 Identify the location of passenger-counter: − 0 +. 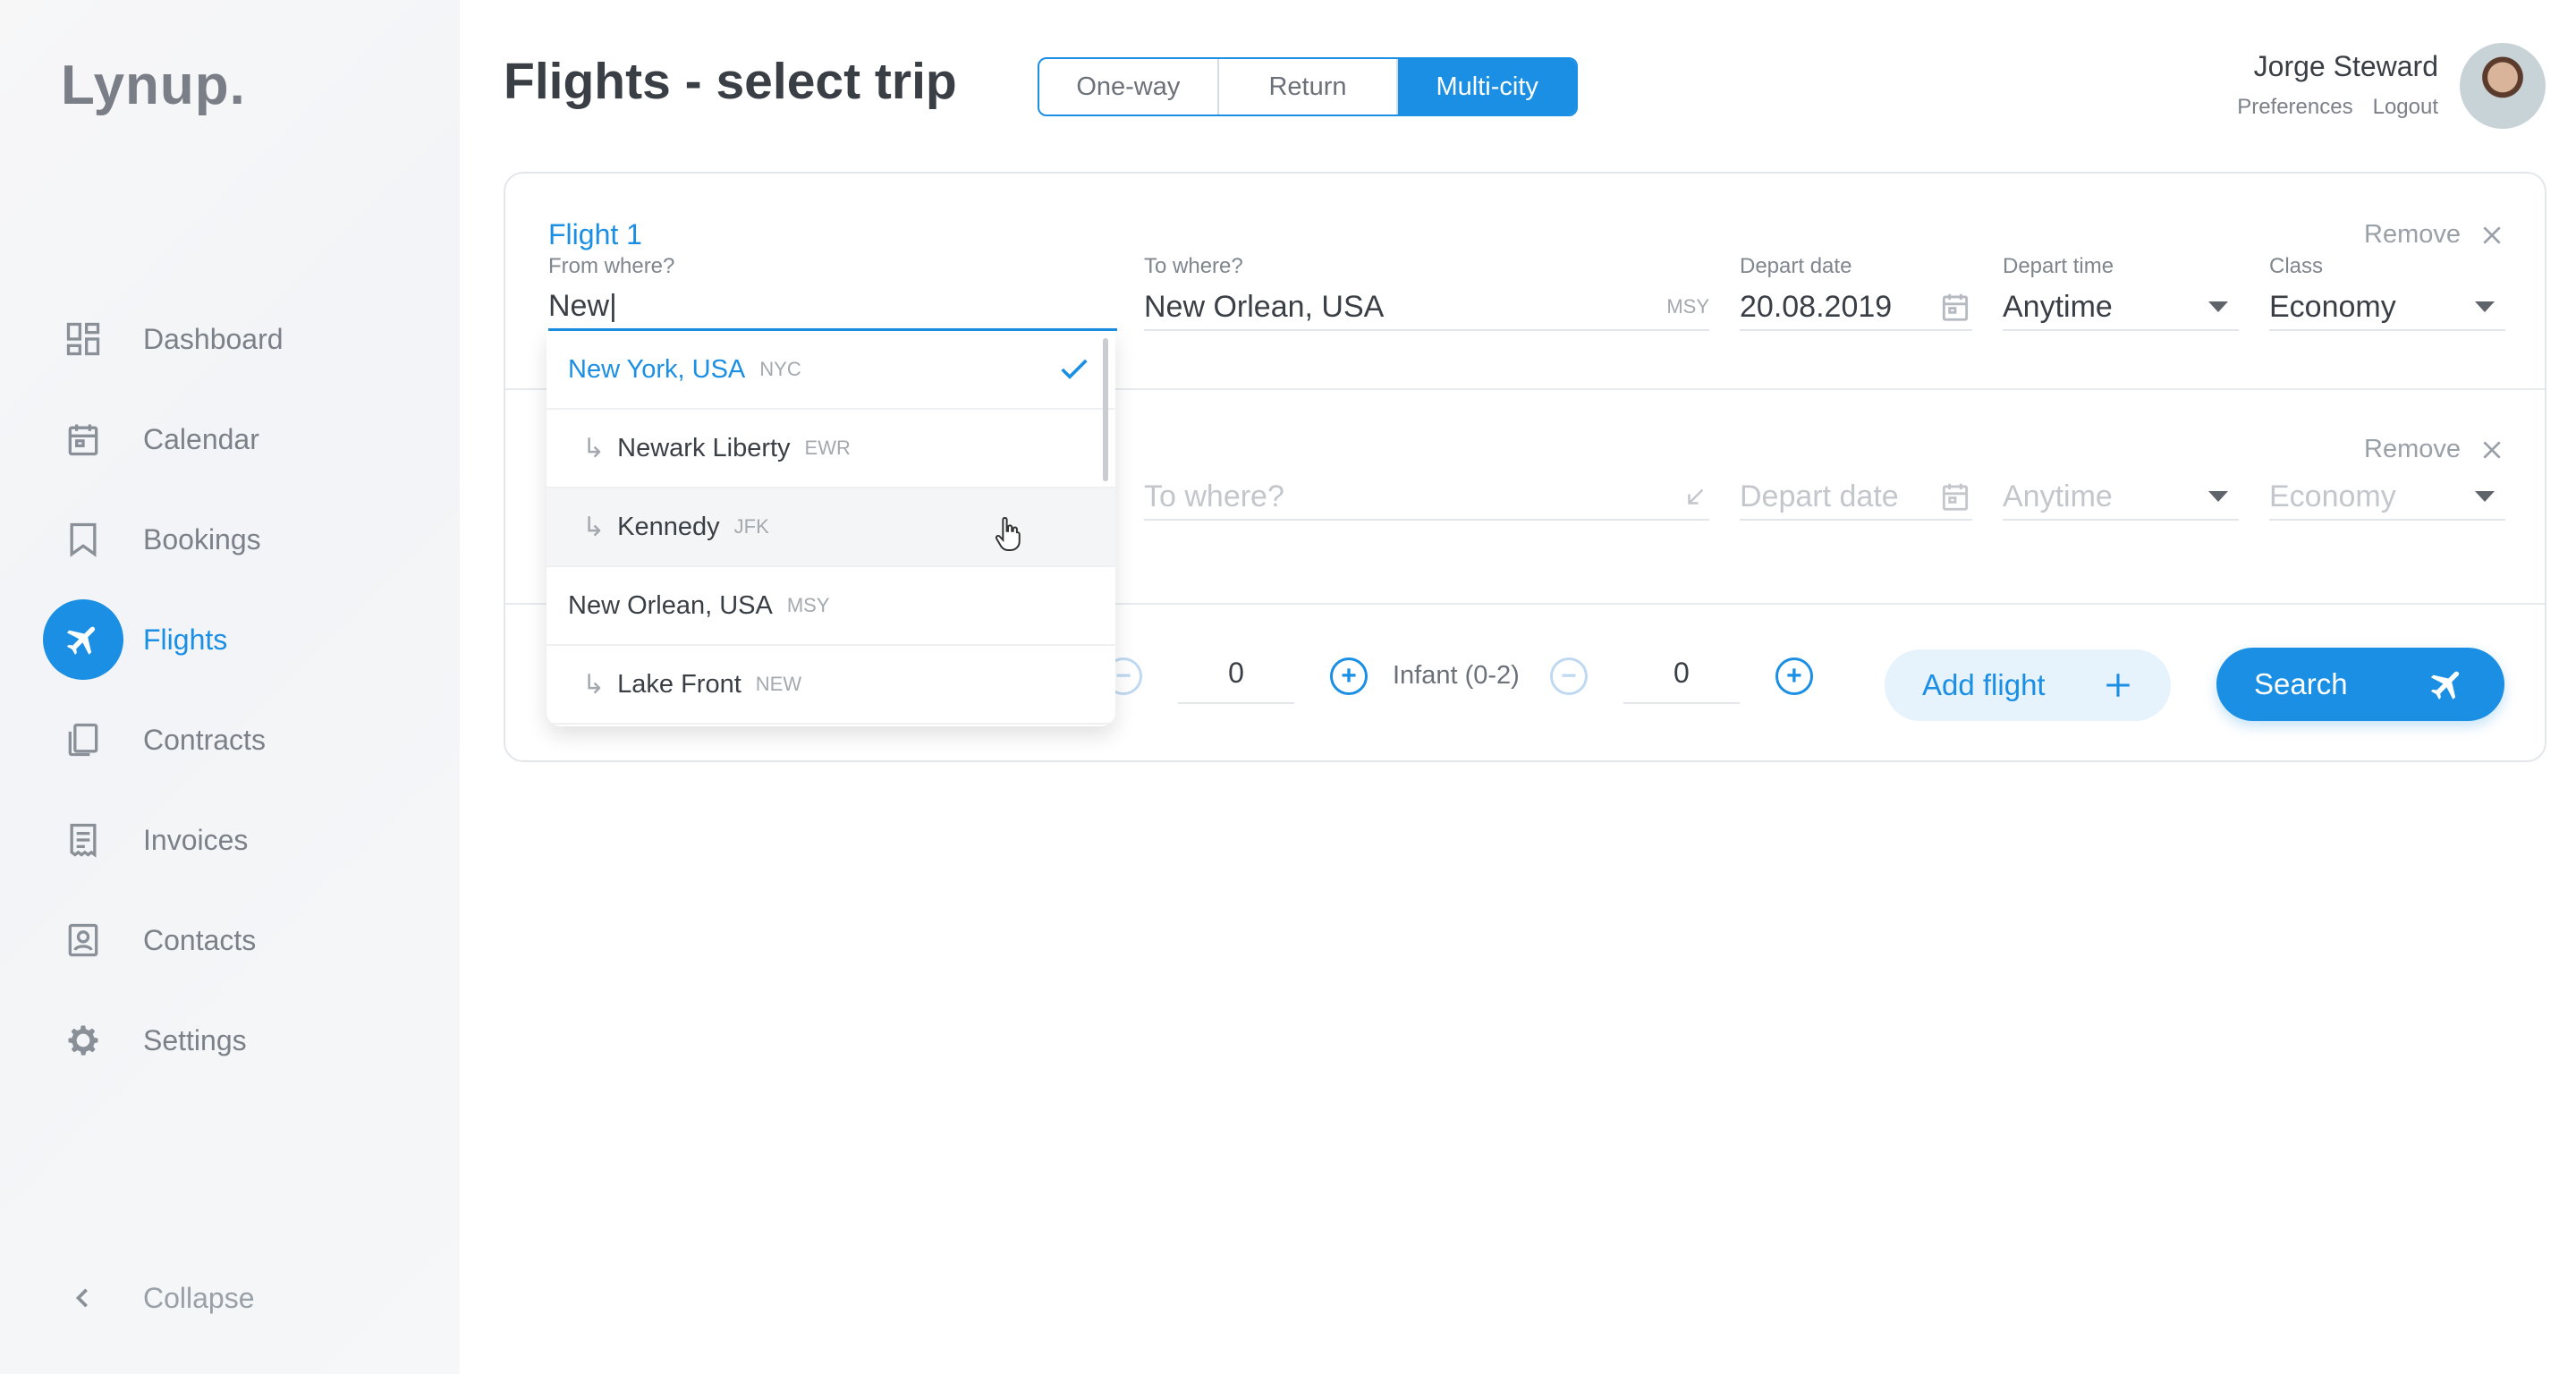
(1236, 676).